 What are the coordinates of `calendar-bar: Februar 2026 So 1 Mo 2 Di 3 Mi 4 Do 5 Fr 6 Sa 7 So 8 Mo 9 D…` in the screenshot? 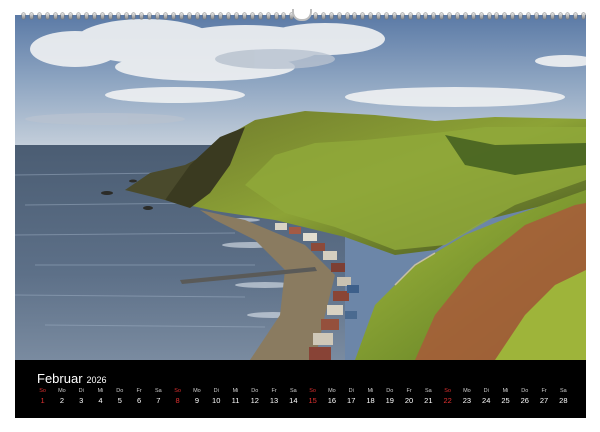 It's located at (300, 389).